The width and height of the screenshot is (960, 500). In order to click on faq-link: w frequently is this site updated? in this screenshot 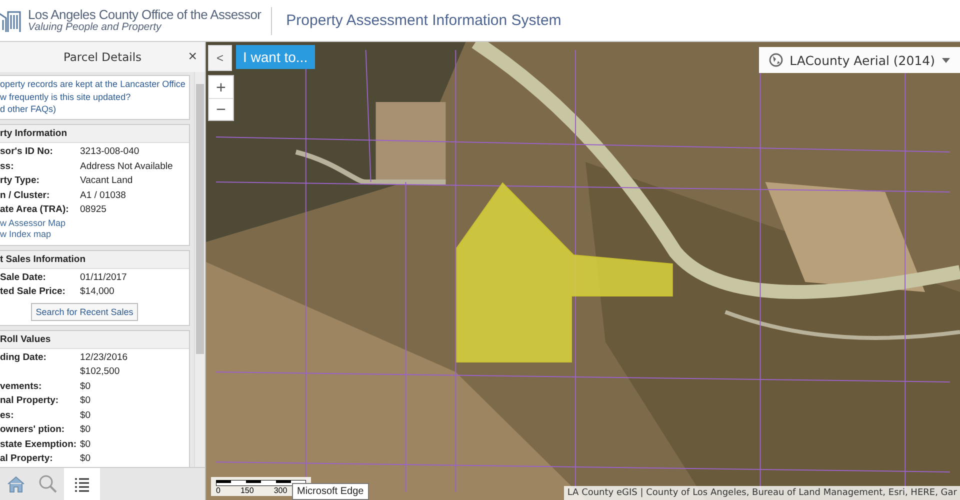, I will do `click(65, 98)`.